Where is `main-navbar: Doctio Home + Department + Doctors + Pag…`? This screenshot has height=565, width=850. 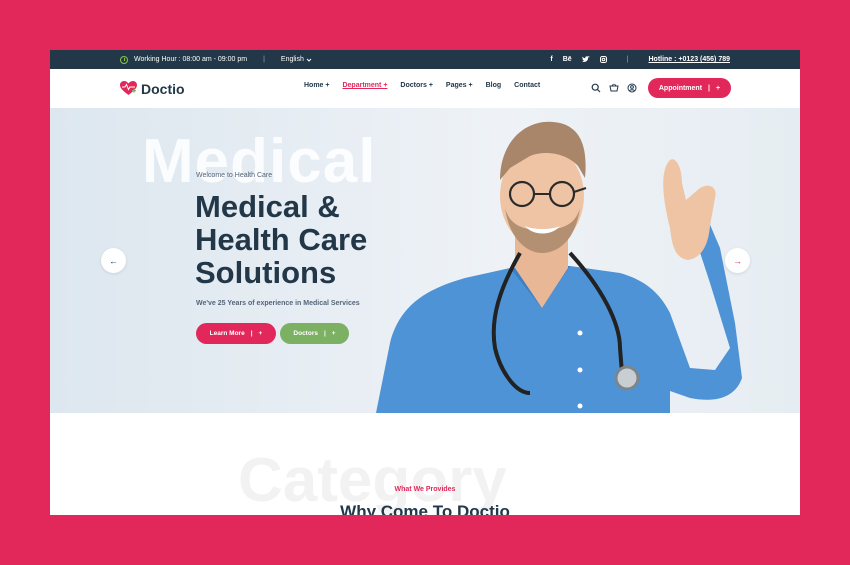
main-navbar: Doctio Home + Department + Doctors + Pag… is located at coordinates (425, 88).